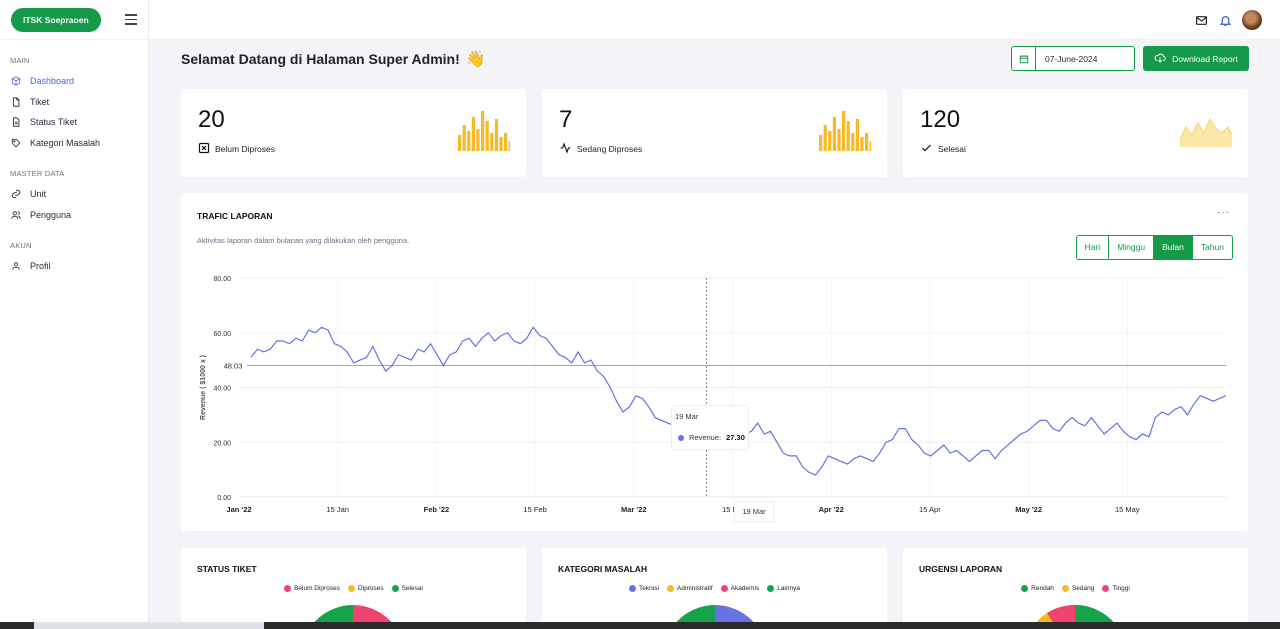 The image size is (1280, 629). I want to click on y-tick-label: 80.00, so click(222, 279).